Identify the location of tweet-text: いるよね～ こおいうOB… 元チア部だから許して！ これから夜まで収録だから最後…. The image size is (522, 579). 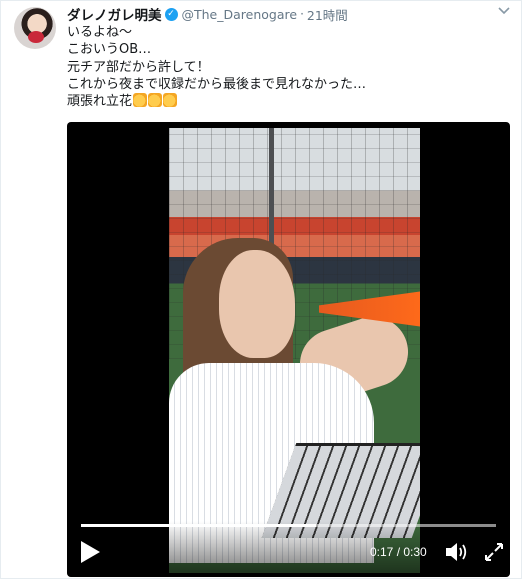
(287, 67).